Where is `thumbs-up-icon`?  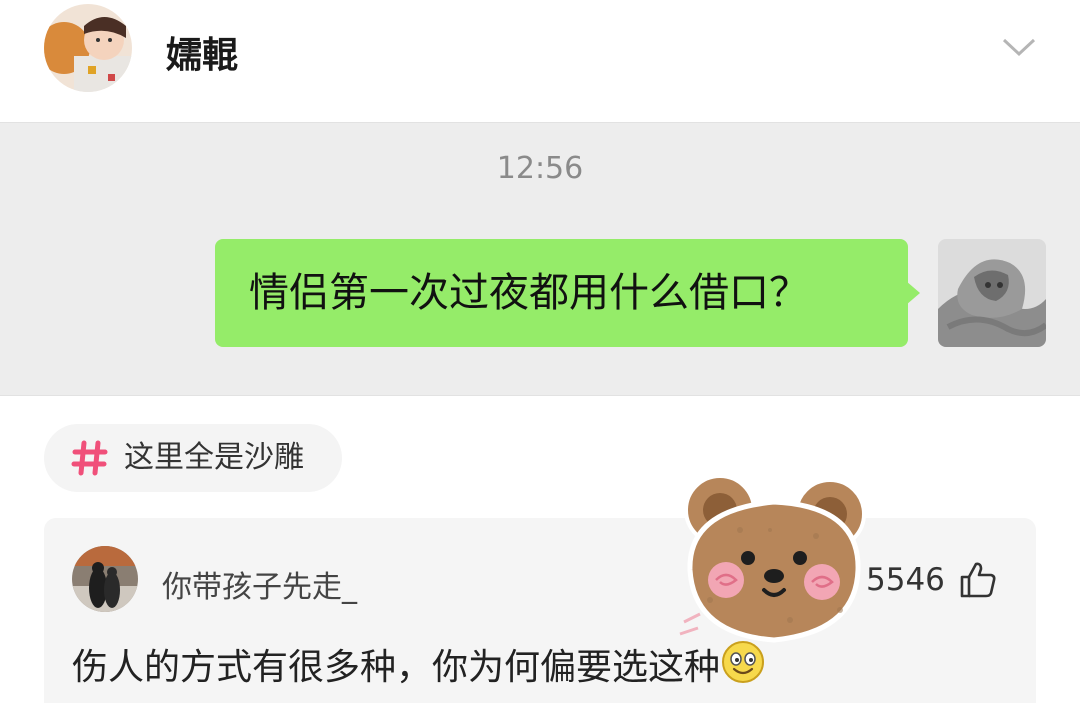
thumbs-up-icon is located at coordinates (978, 580).